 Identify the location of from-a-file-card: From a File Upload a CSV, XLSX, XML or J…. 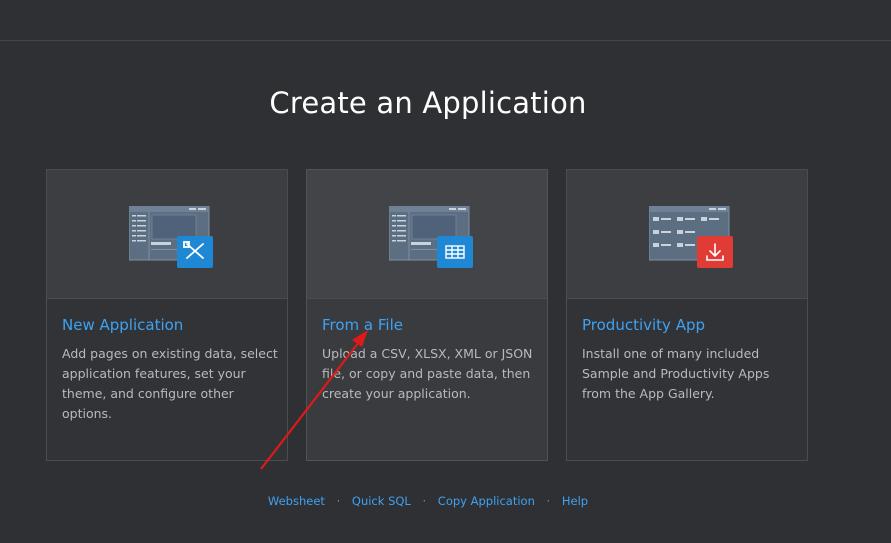
(427, 315).